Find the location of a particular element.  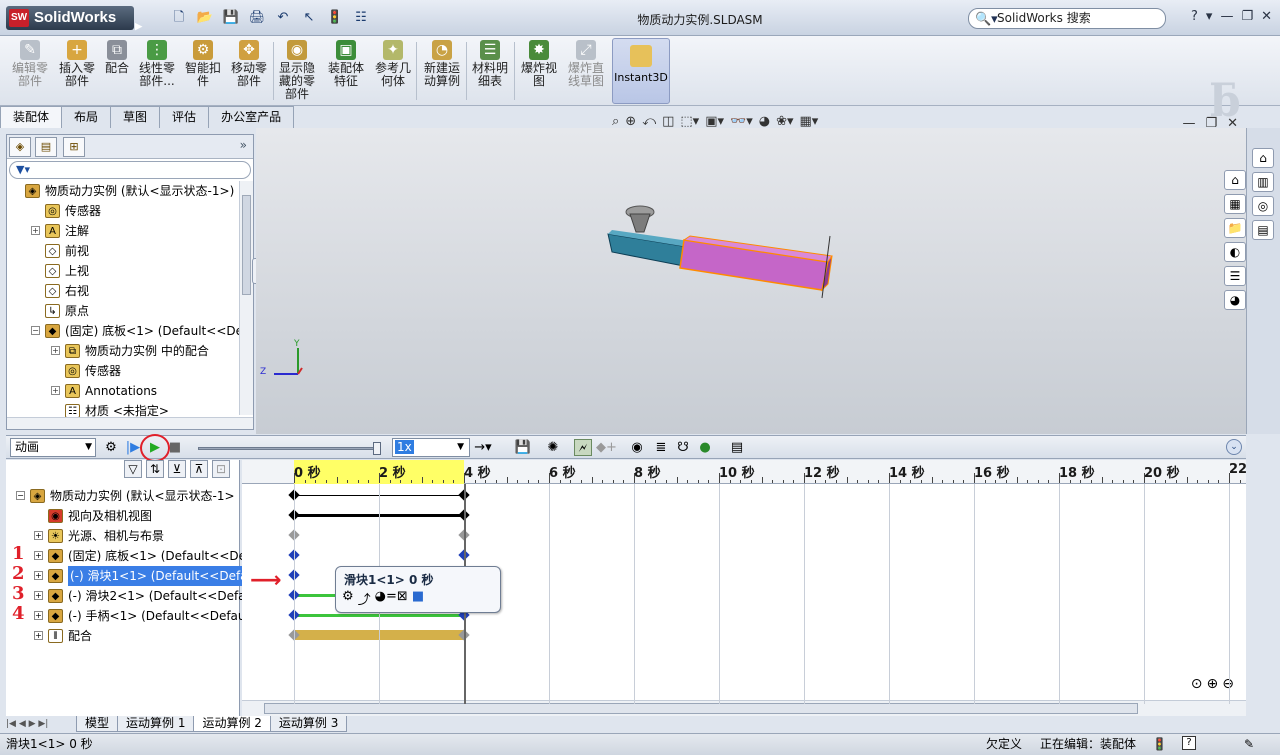

motion-tree-item: + ⫴ 配合 is located at coordinates (122, 636).